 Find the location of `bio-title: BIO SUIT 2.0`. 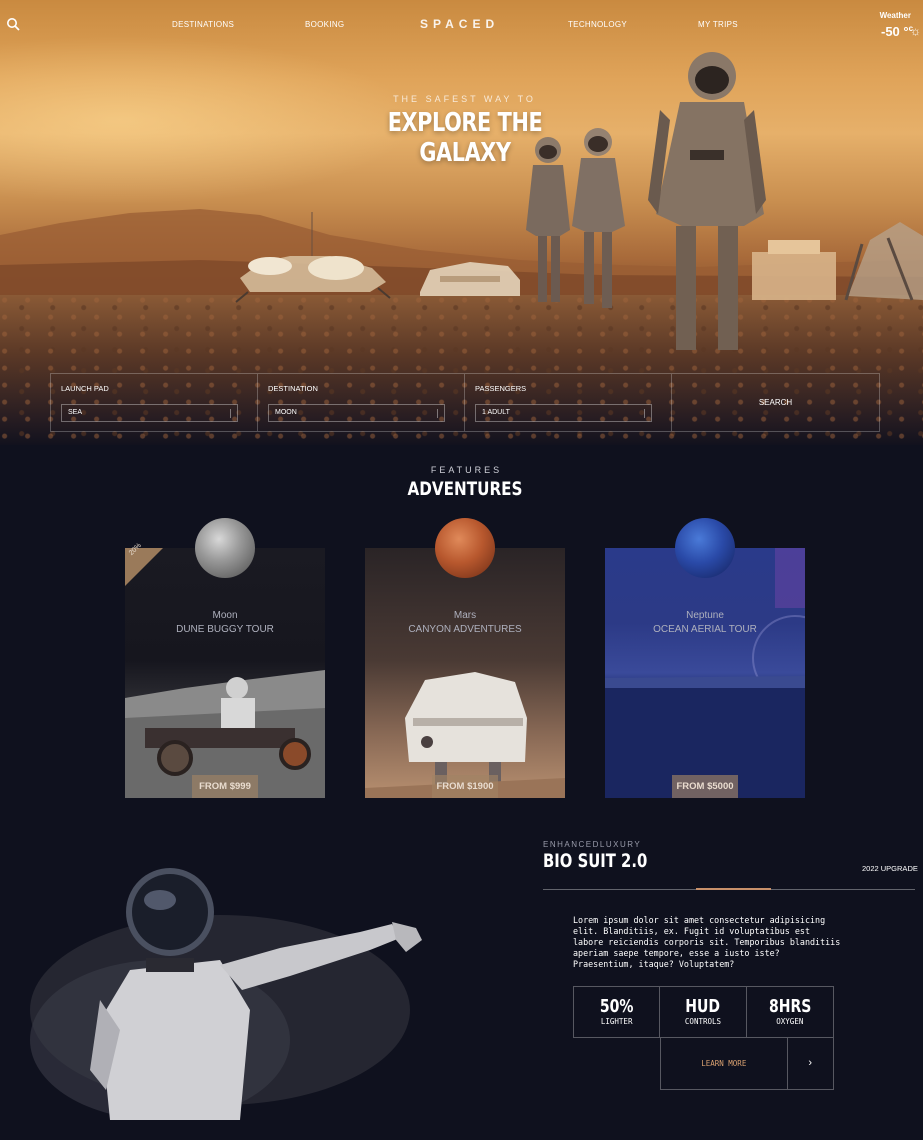

bio-title: BIO SUIT 2.0 is located at coordinates (595, 861).